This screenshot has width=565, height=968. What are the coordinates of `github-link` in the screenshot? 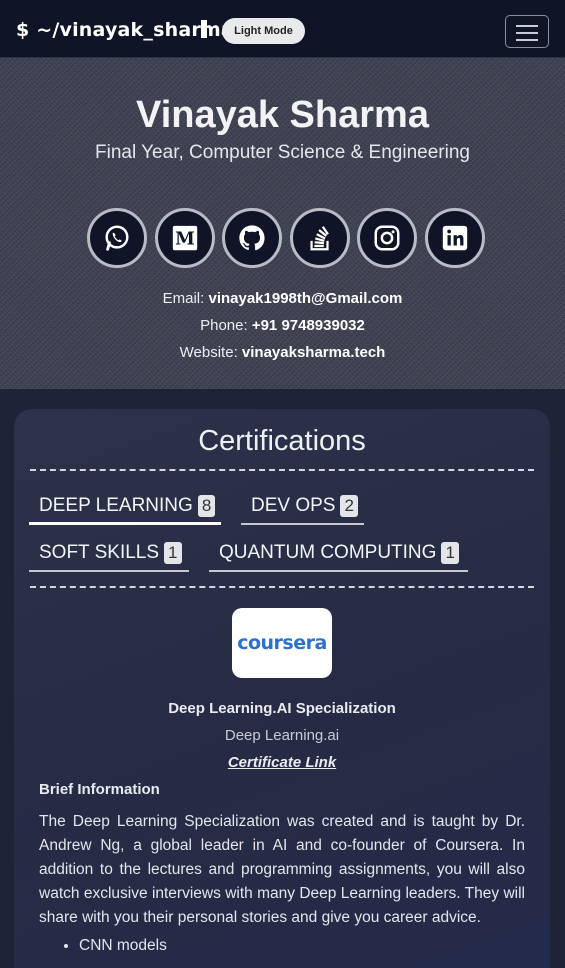 It's located at (252, 238).